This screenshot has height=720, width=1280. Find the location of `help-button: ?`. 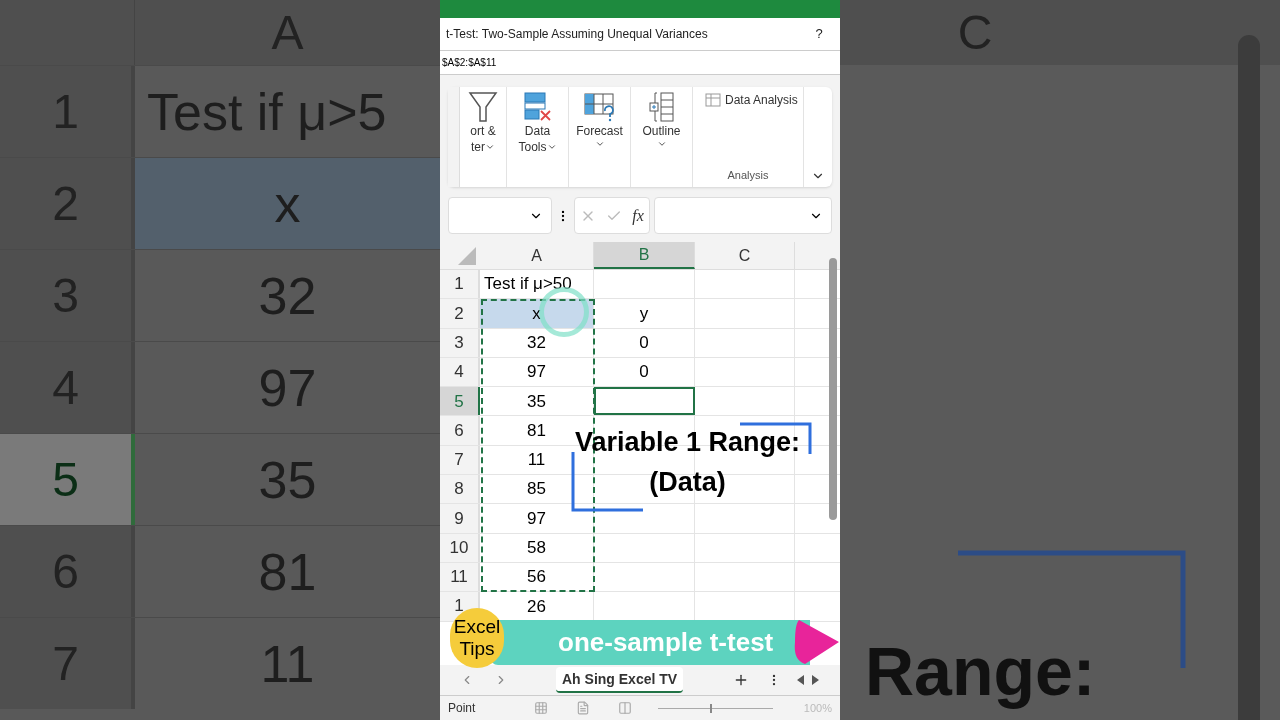

help-button: ? is located at coordinates (819, 34).